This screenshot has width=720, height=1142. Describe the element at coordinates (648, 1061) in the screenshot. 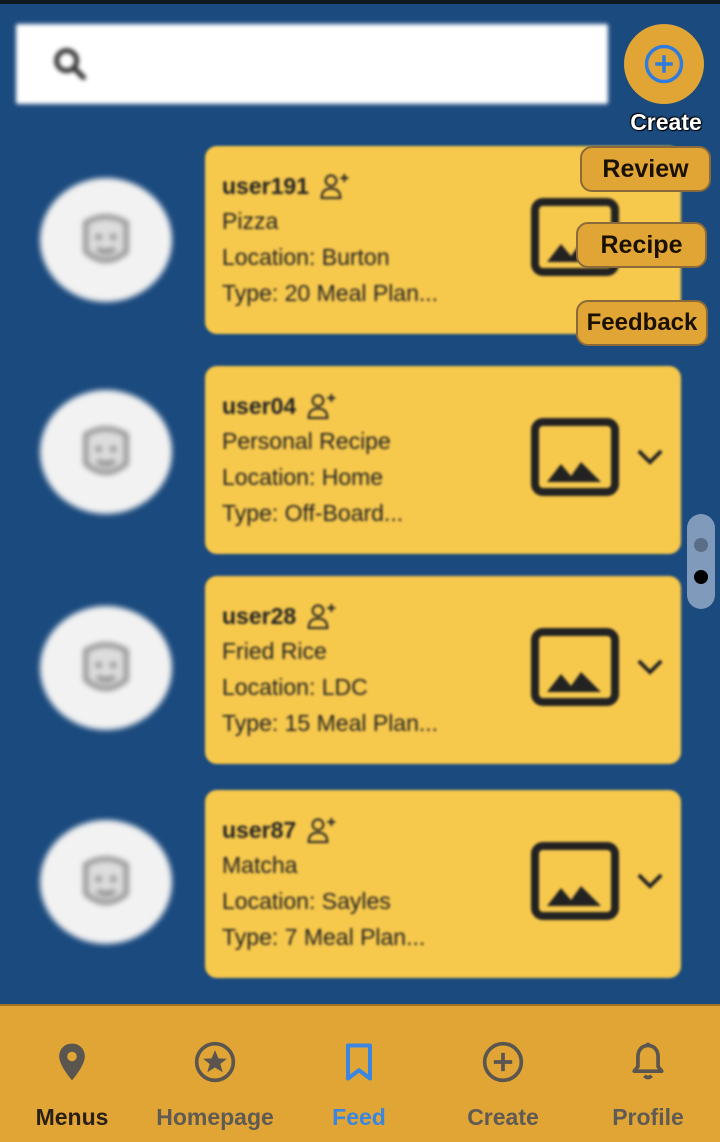

I see `bell-icon` at that location.